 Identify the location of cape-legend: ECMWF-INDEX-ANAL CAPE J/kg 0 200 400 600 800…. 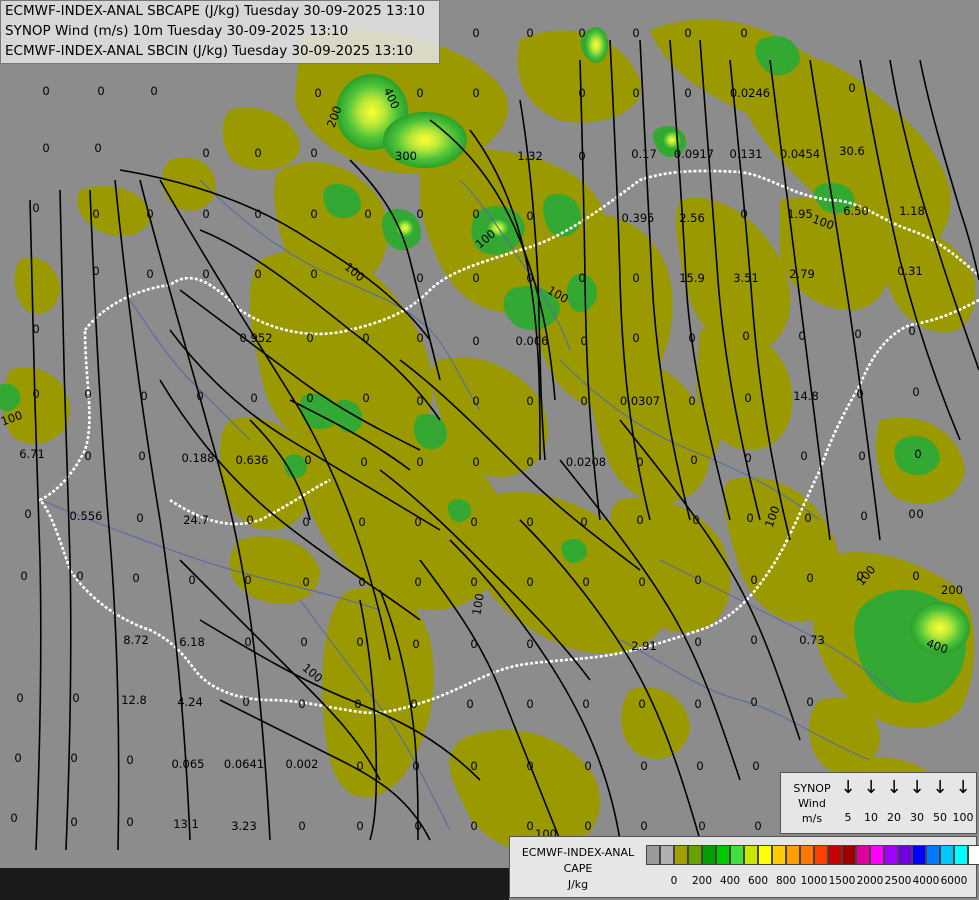
(744, 867).